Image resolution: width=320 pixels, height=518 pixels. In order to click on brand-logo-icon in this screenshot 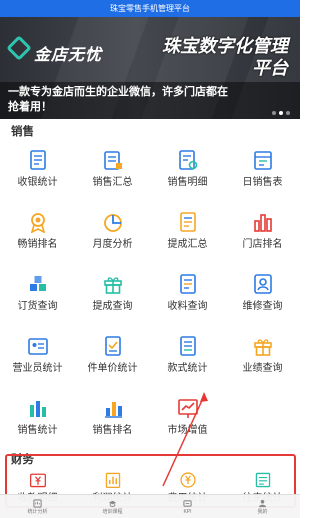, I will do `click(19, 48)`.